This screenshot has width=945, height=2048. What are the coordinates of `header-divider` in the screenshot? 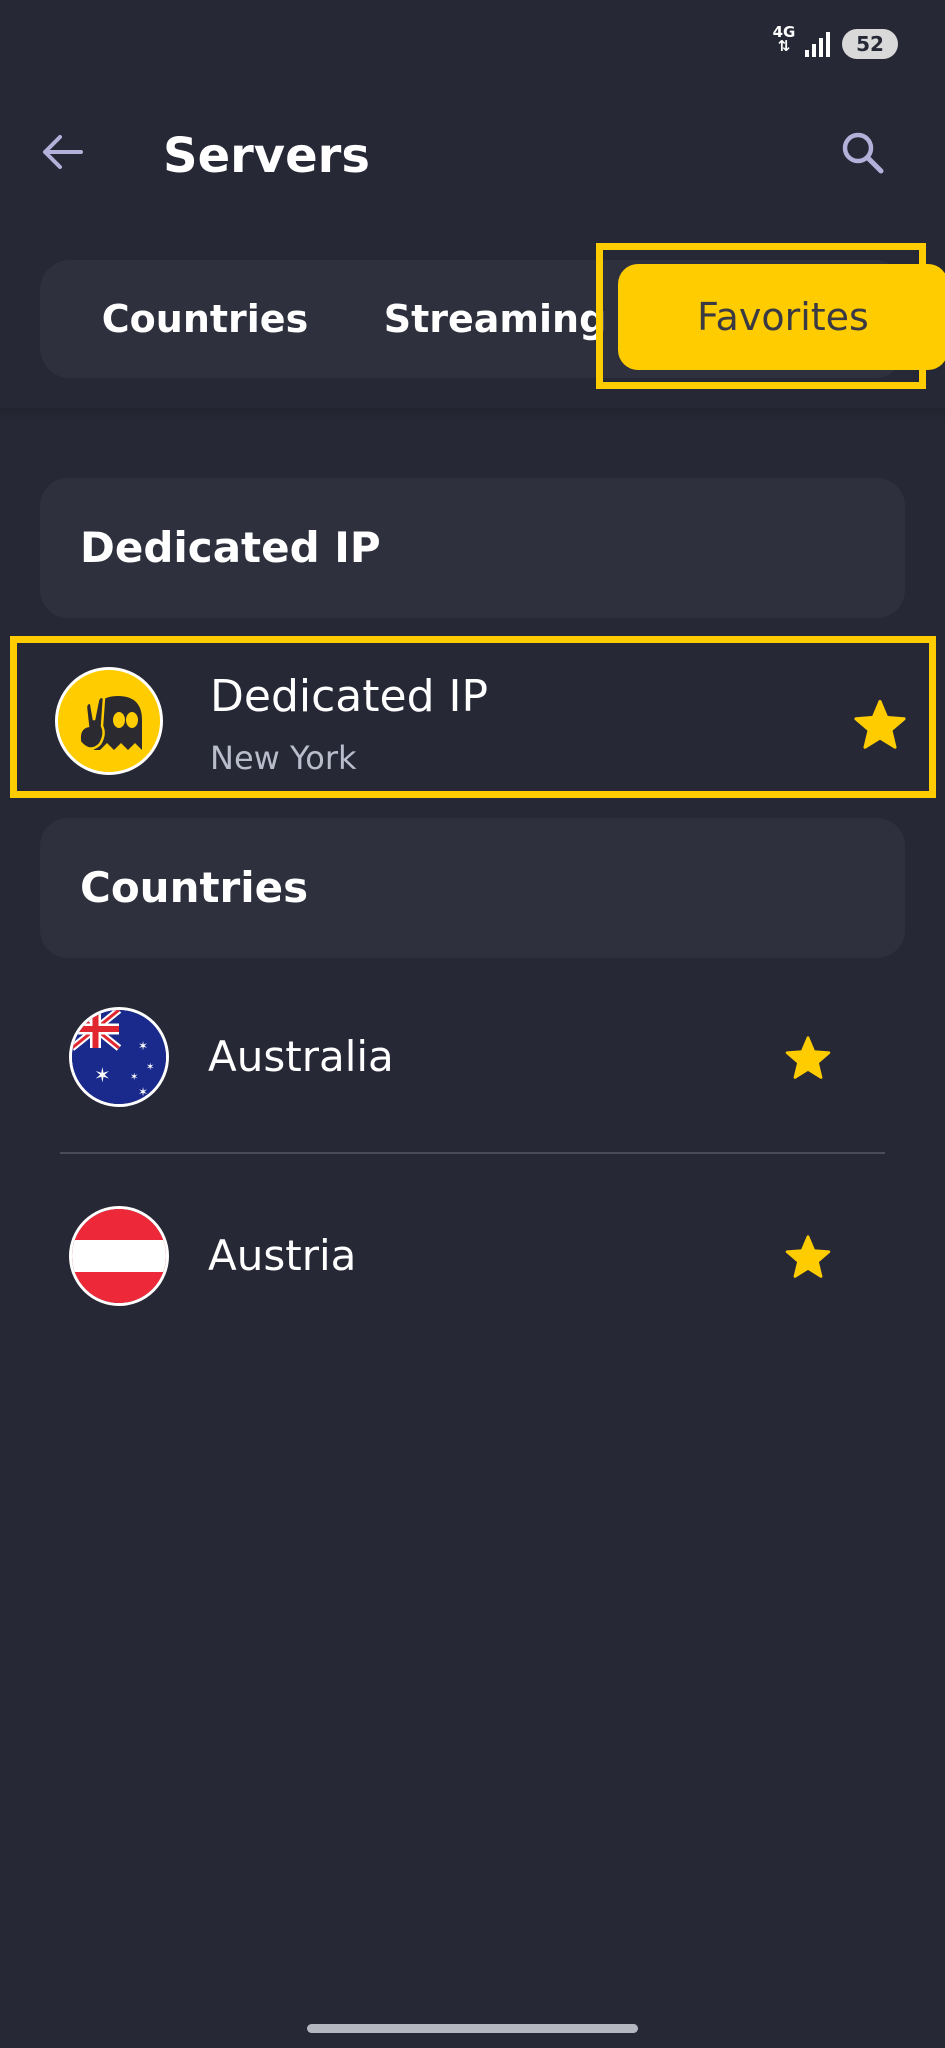 It's located at (472, 415).